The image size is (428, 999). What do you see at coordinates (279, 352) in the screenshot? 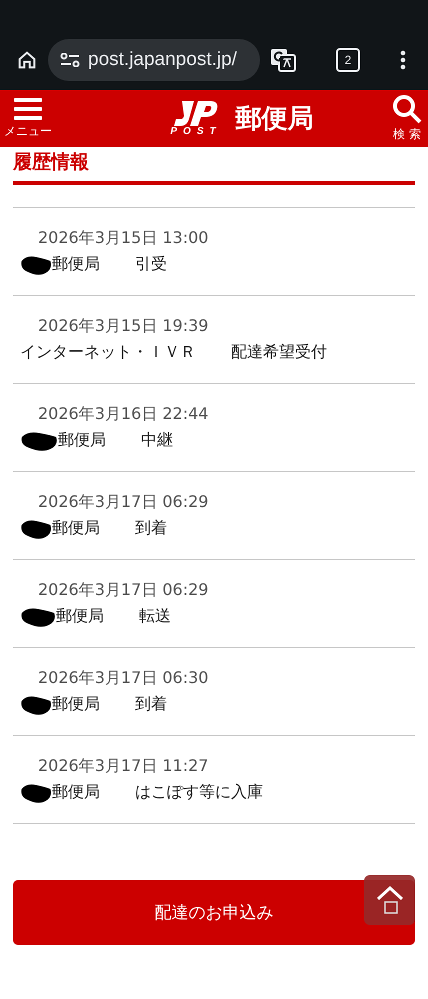
I see `history-status: 配達希望受付` at bounding box center [279, 352].